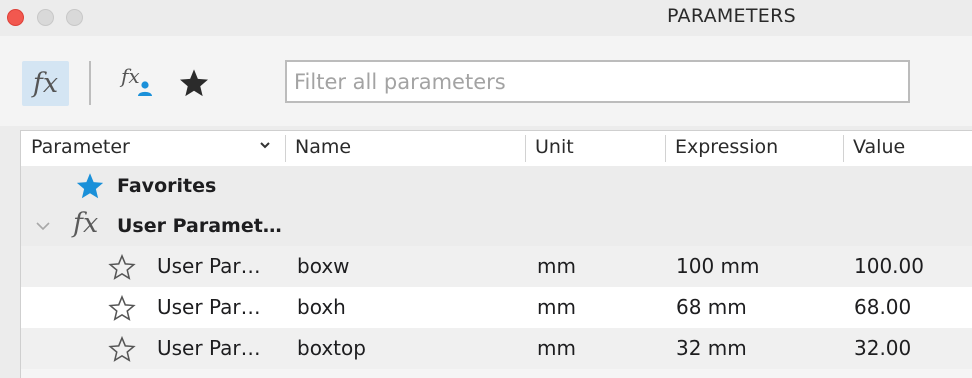 The image size is (972, 378). Describe the element at coordinates (554, 147) in the screenshot. I see `column-header-unit: Unit` at that location.